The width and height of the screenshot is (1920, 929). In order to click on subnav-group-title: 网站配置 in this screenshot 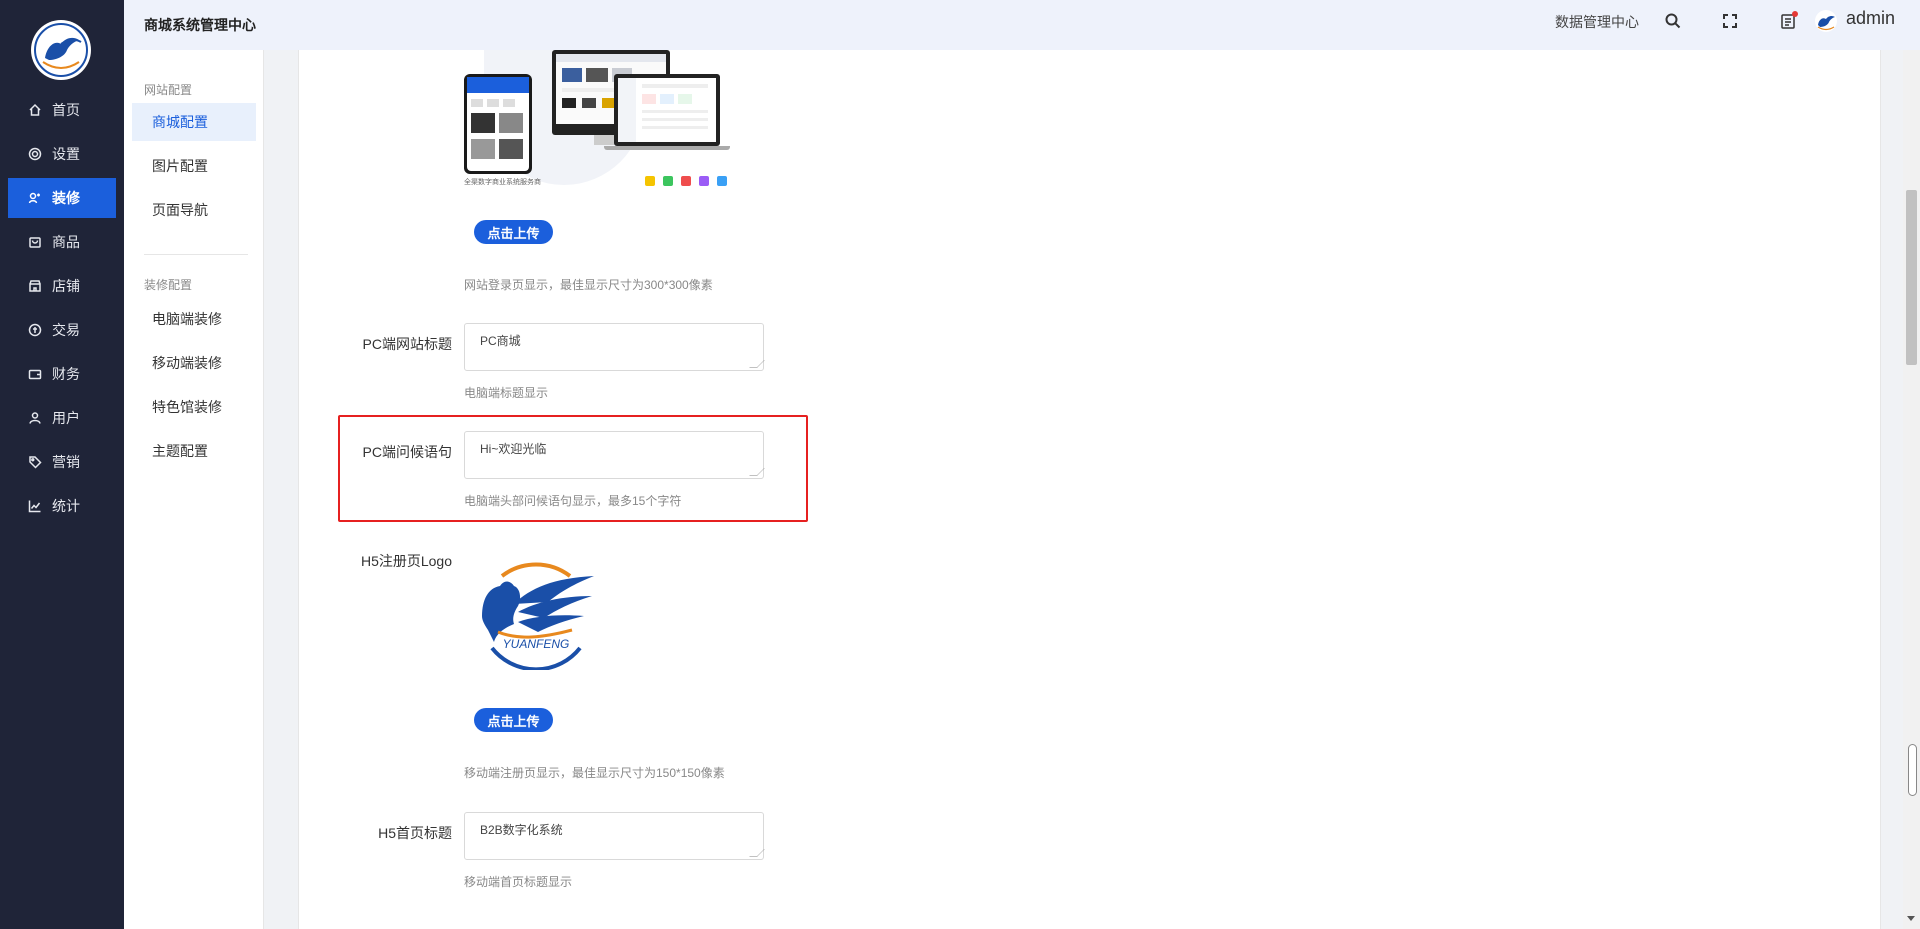, I will do `click(168, 90)`.